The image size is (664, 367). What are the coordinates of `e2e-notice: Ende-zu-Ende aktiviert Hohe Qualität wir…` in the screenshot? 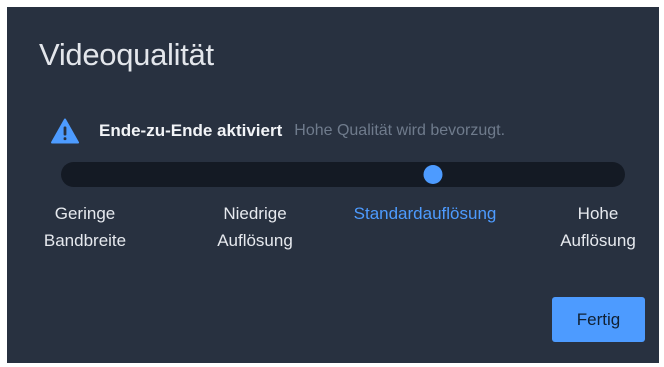 It's located at (278, 131).